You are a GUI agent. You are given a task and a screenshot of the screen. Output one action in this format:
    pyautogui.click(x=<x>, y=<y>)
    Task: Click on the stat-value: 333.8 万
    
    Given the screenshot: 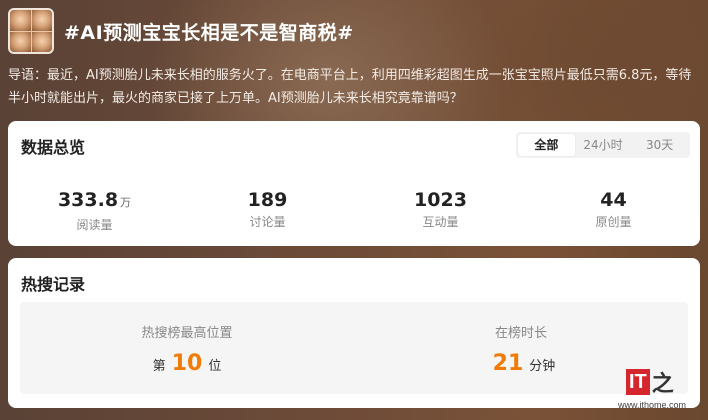 What is the action you would take?
    pyautogui.click(x=94, y=201)
    